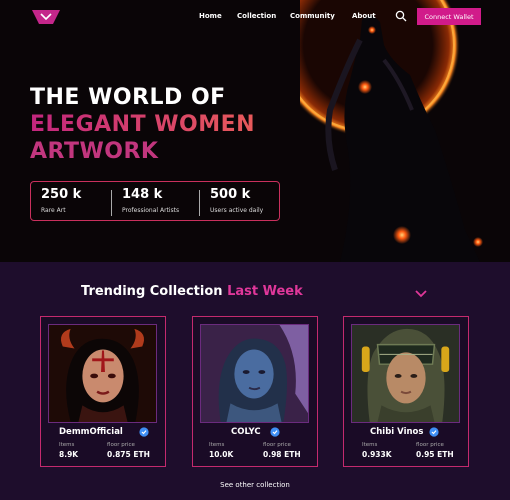 The width and height of the screenshot is (510, 500). Describe the element at coordinates (377, 454) in the screenshot. I see `items-value: 0.933K` at that location.